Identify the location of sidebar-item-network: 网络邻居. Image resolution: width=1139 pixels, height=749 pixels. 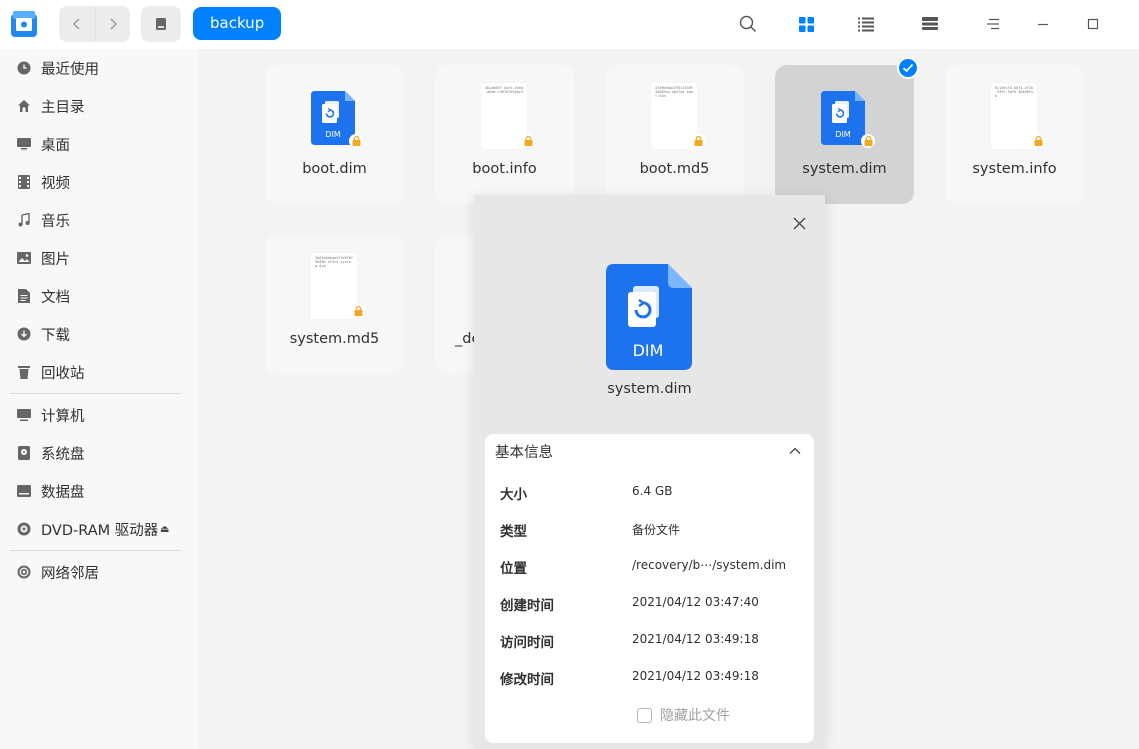
(99, 572).